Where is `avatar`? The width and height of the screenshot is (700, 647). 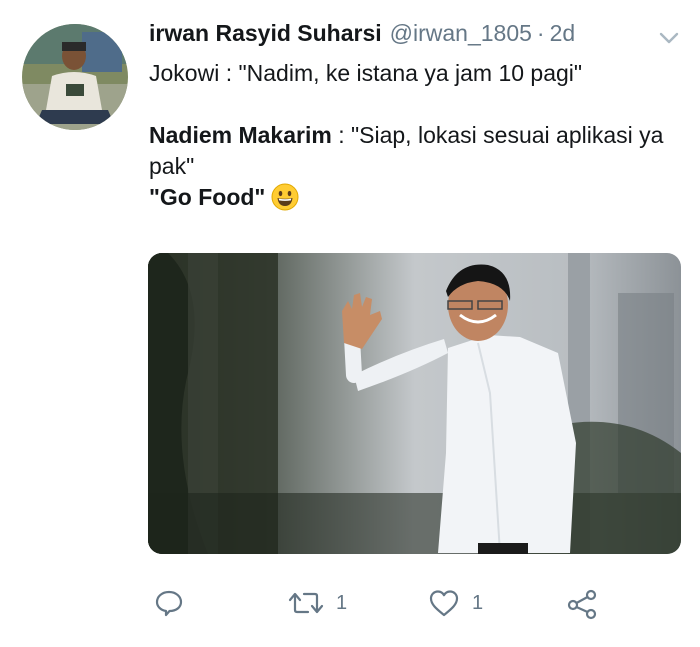
avatar is located at coordinates (75, 77).